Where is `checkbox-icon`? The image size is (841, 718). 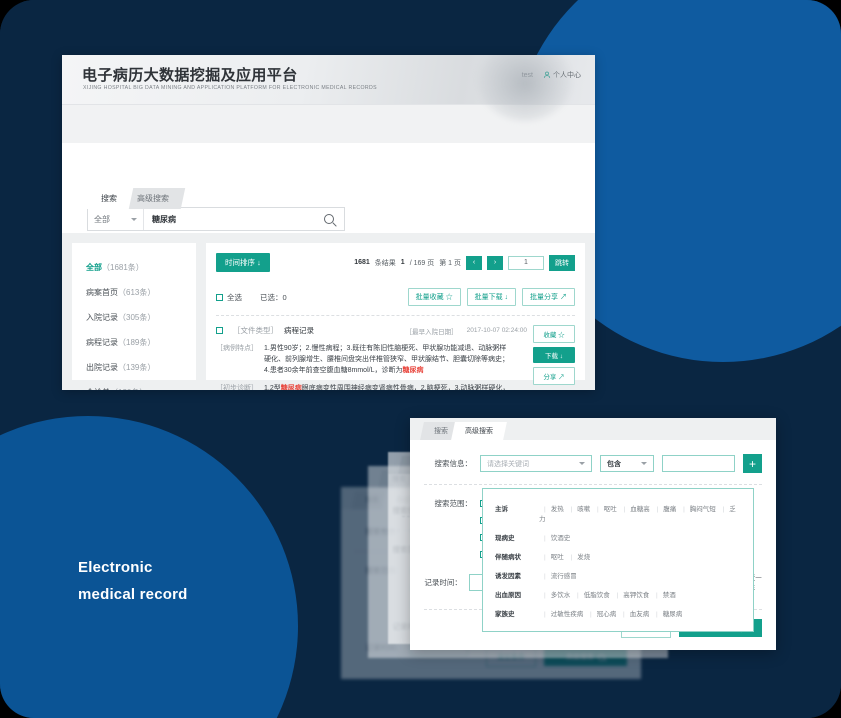
checkbox-icon is located at coordinates (219, 297).